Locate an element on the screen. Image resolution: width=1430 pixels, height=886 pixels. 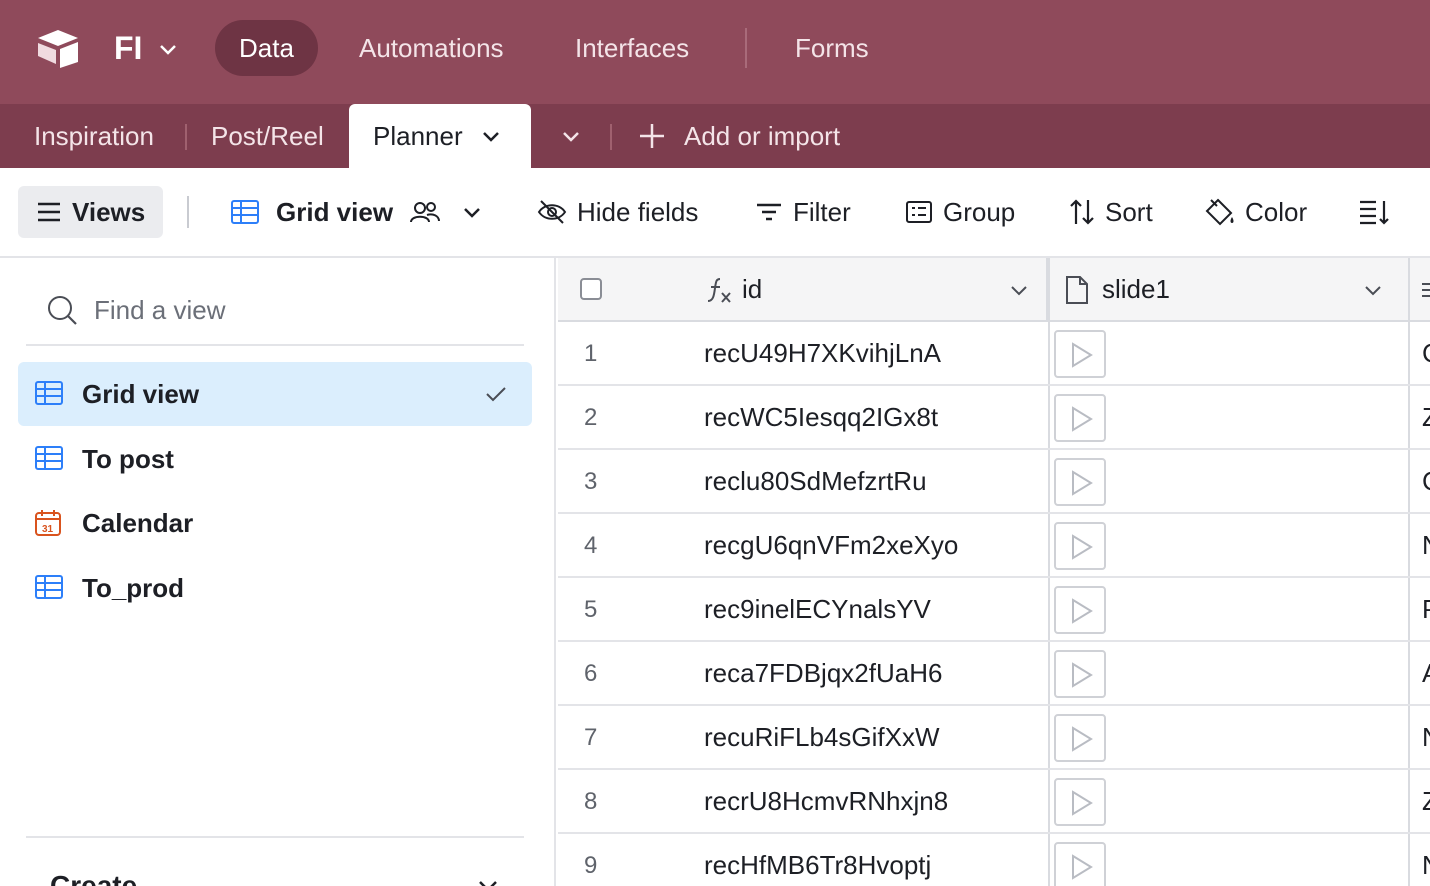
cell-id: recHfMB6Tr8Hvoptj is located at coordinates (817, 865).